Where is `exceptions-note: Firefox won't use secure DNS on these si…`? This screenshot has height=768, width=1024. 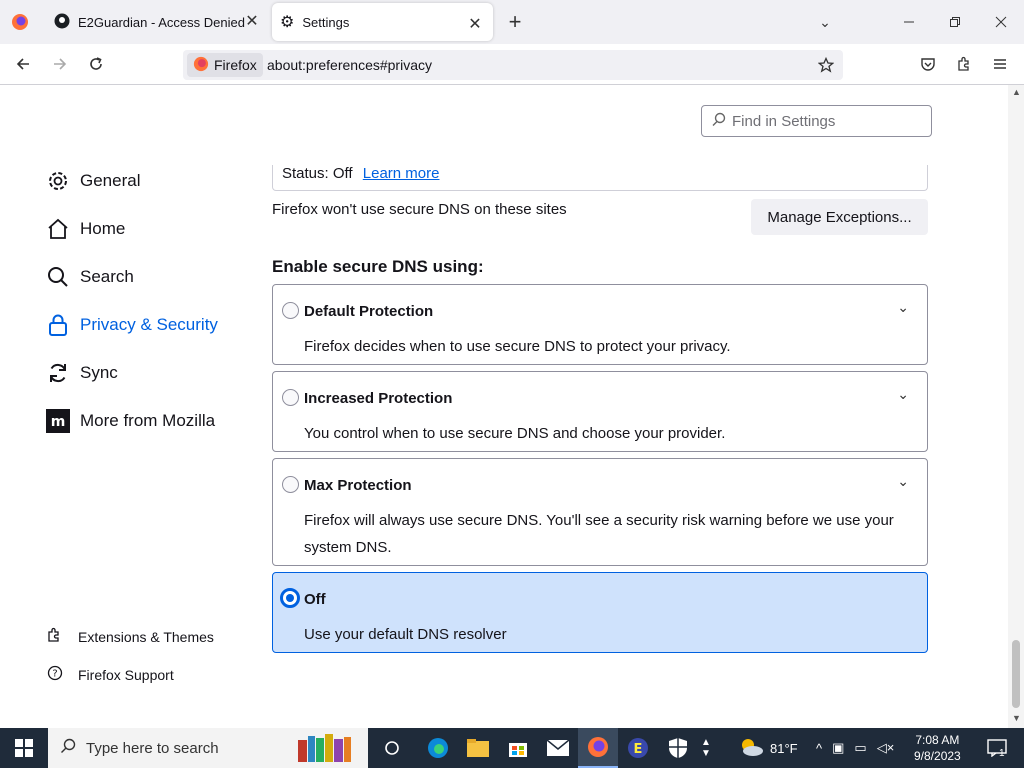 exceptions-note: Firefox won't use secure DNS on these si… is located at coordinates (419, 209).